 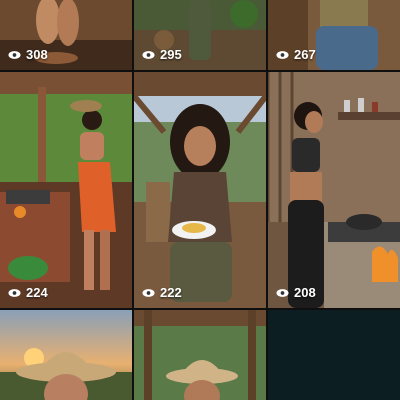 I want to click on reel-image-cowboy-hat-porch, so click(x=200, y=355).